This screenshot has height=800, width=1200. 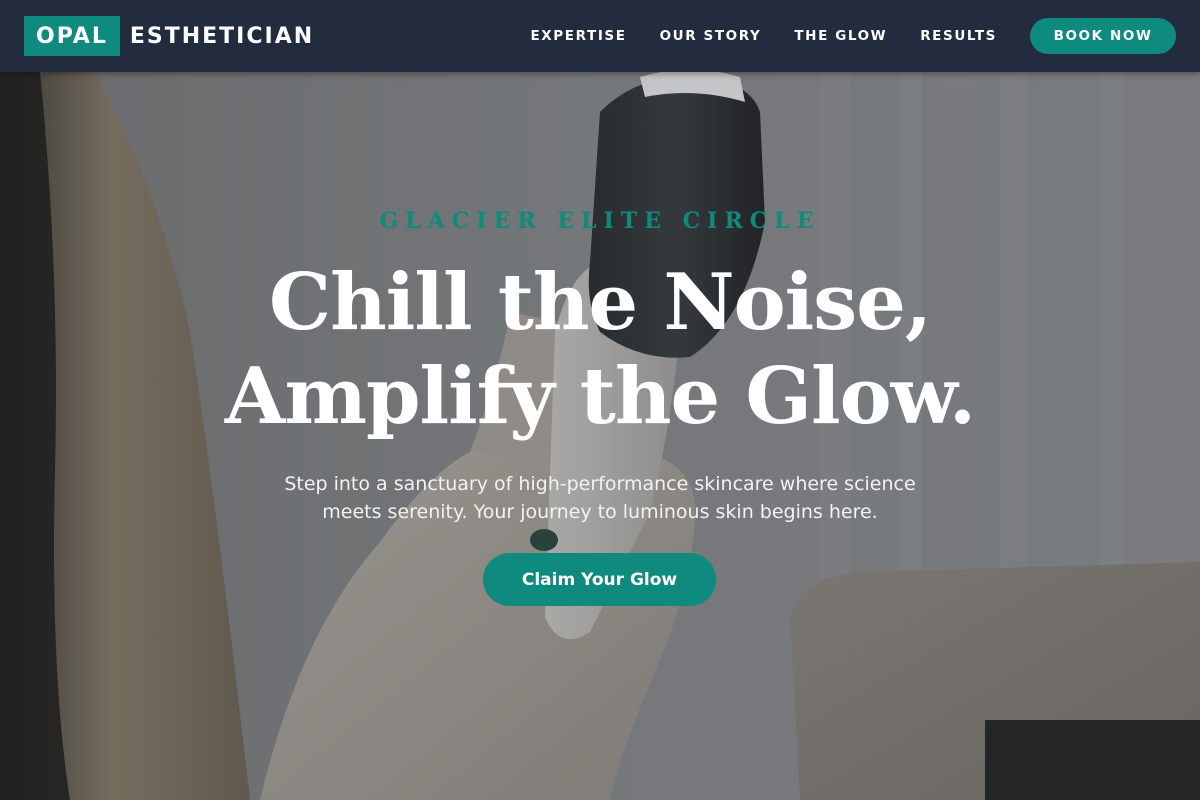 I want to click on brand-logo: OPAL ESTHETICIAN, so click(x=169, y=36).